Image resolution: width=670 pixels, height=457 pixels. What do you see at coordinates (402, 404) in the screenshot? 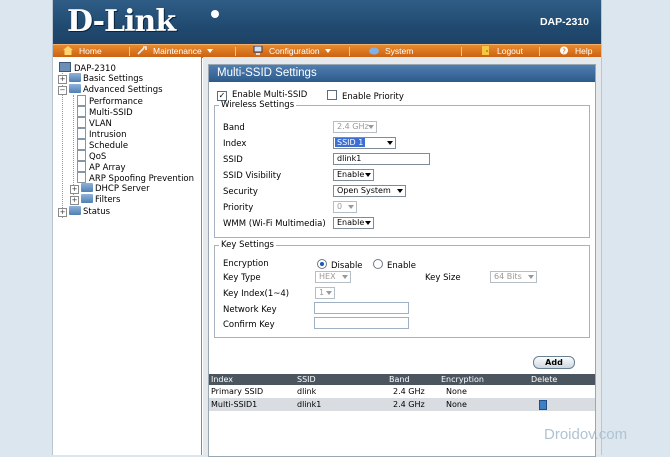
I see `table-row: Multi-SSID1 dlink1 2.4 GHz None` at bounding box center [402, 404].